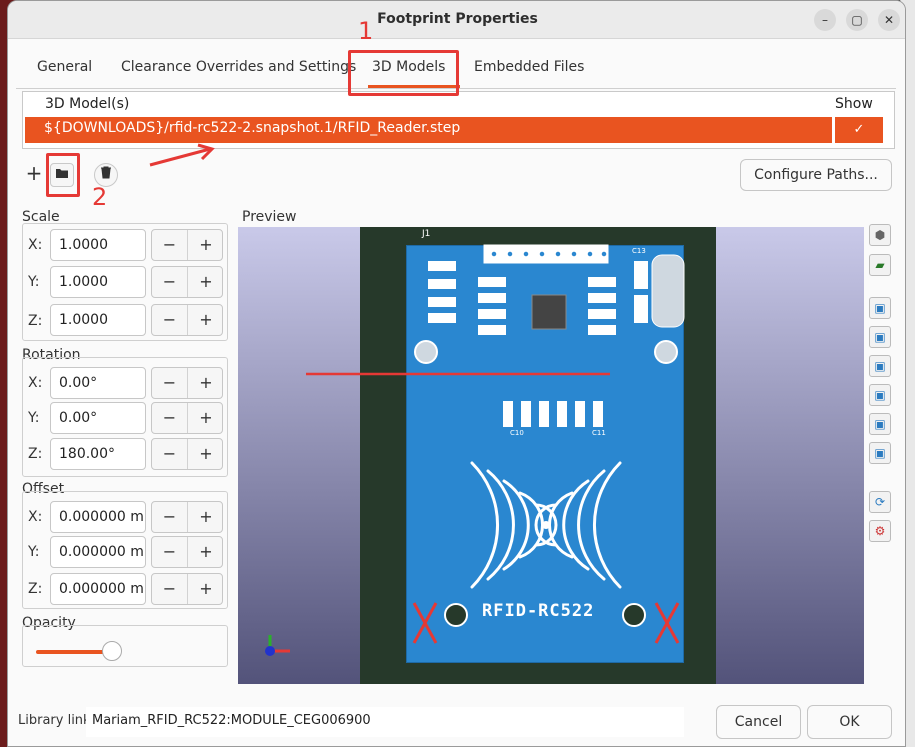  I want to click on annotation-number-2: 2, so click(100, 197).